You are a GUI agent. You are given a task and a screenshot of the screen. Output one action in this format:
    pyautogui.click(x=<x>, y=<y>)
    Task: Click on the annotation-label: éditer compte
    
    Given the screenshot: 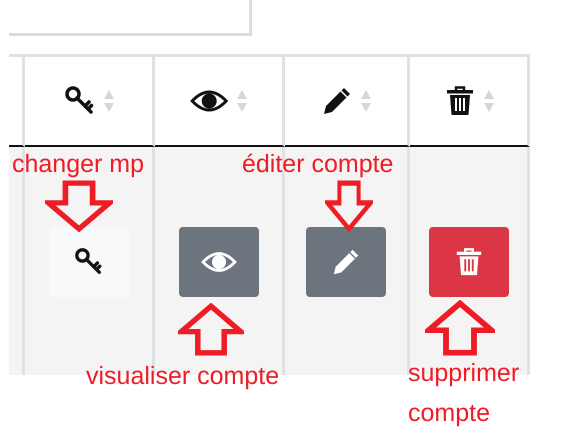 What is the action you would take?
    pyautogui.click(x=318, y=164)
    